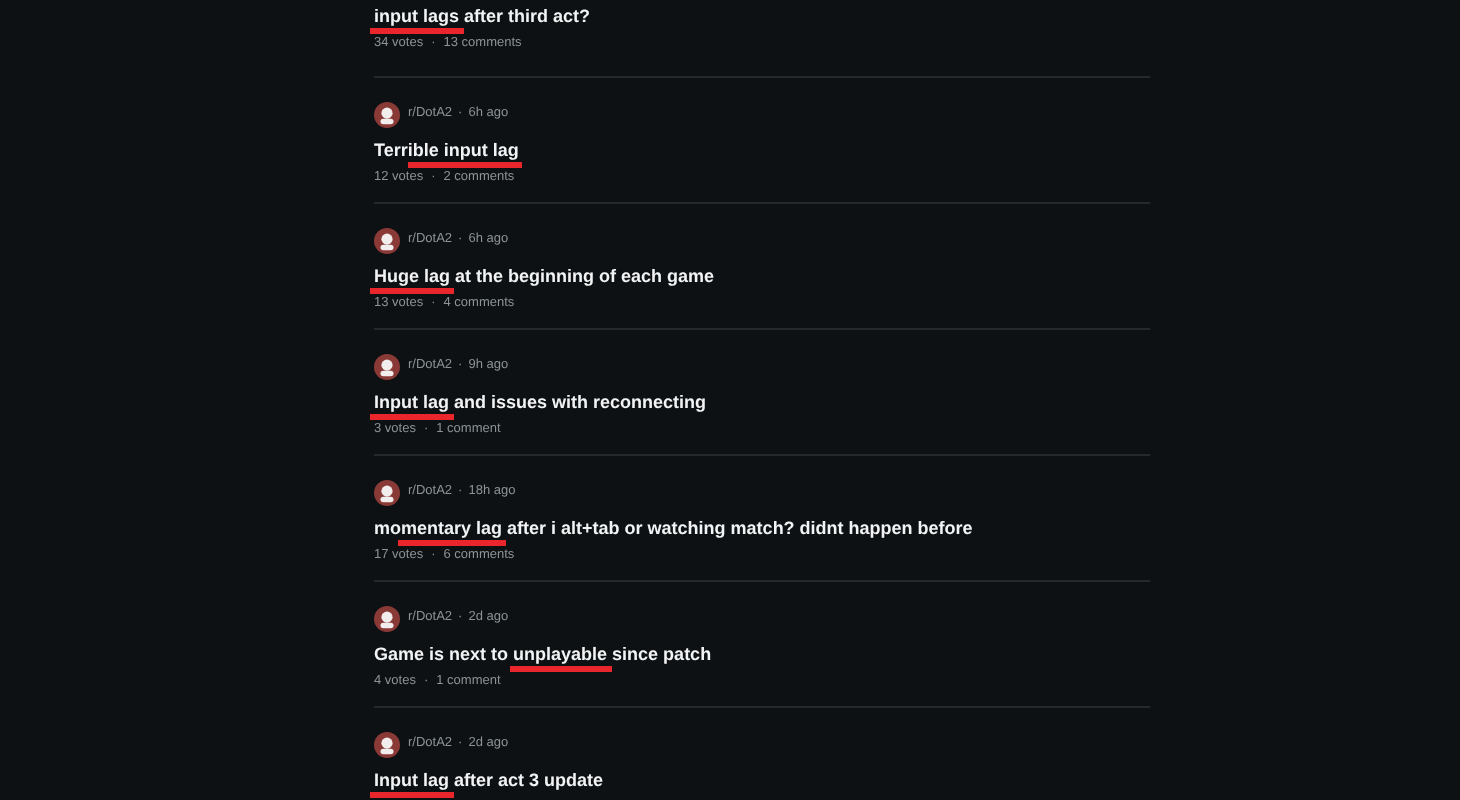 This screenshot has height=800, width=1460. I want to click on post-title: Huge lag at the beginning of each game, so click(544, 276).